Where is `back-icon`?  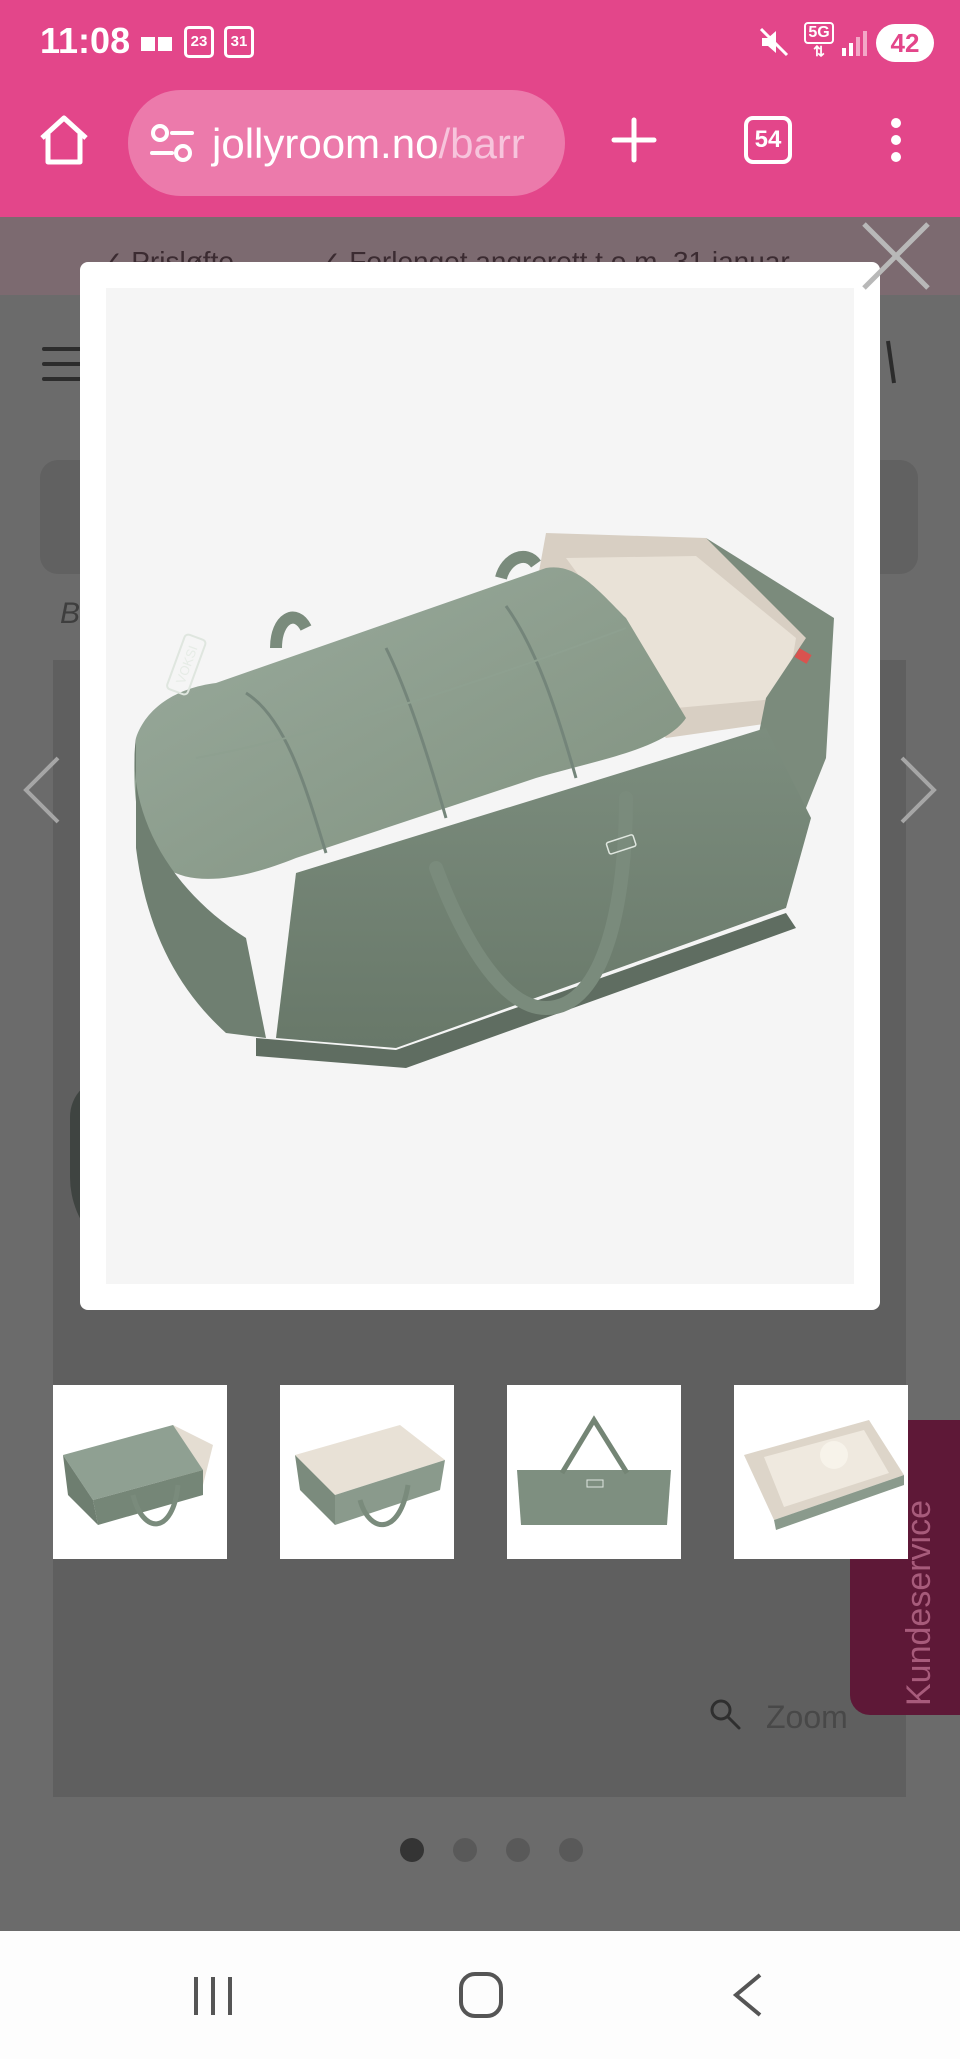 back-icon is located at coordinates (748, 1995).